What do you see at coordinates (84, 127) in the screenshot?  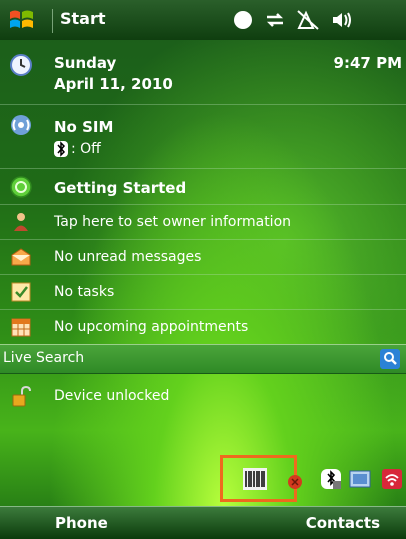 I see `sim-title: No SIM` at bounding box center [84, 127].